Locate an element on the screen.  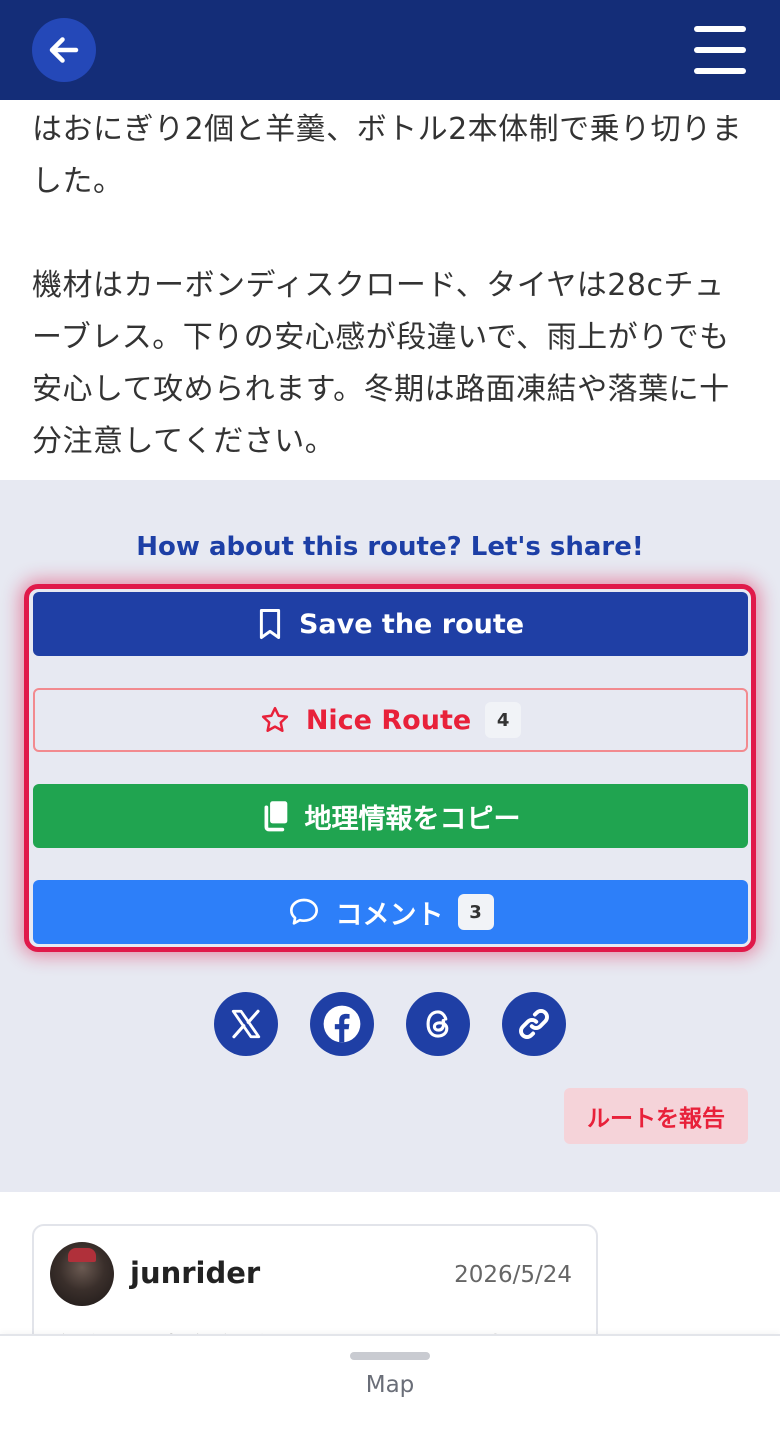
link-icon is located at coordinates (534, 1024).